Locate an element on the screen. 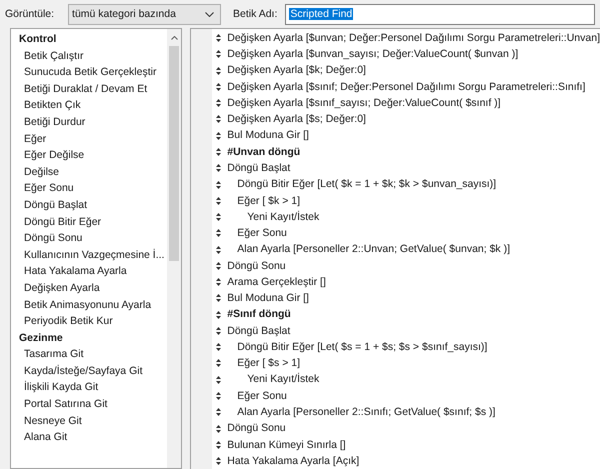 The image size is (600, 469). step-list-item: Eğer is located at coordinates (35, 139).